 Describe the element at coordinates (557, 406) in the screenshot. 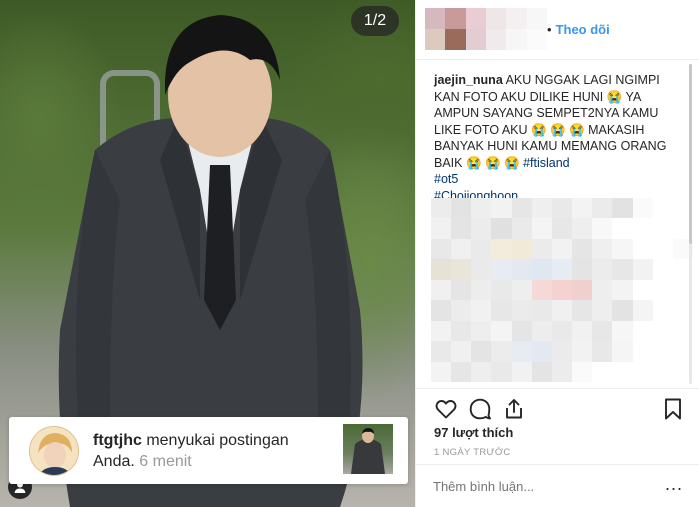

I see `post-actions` at that location.